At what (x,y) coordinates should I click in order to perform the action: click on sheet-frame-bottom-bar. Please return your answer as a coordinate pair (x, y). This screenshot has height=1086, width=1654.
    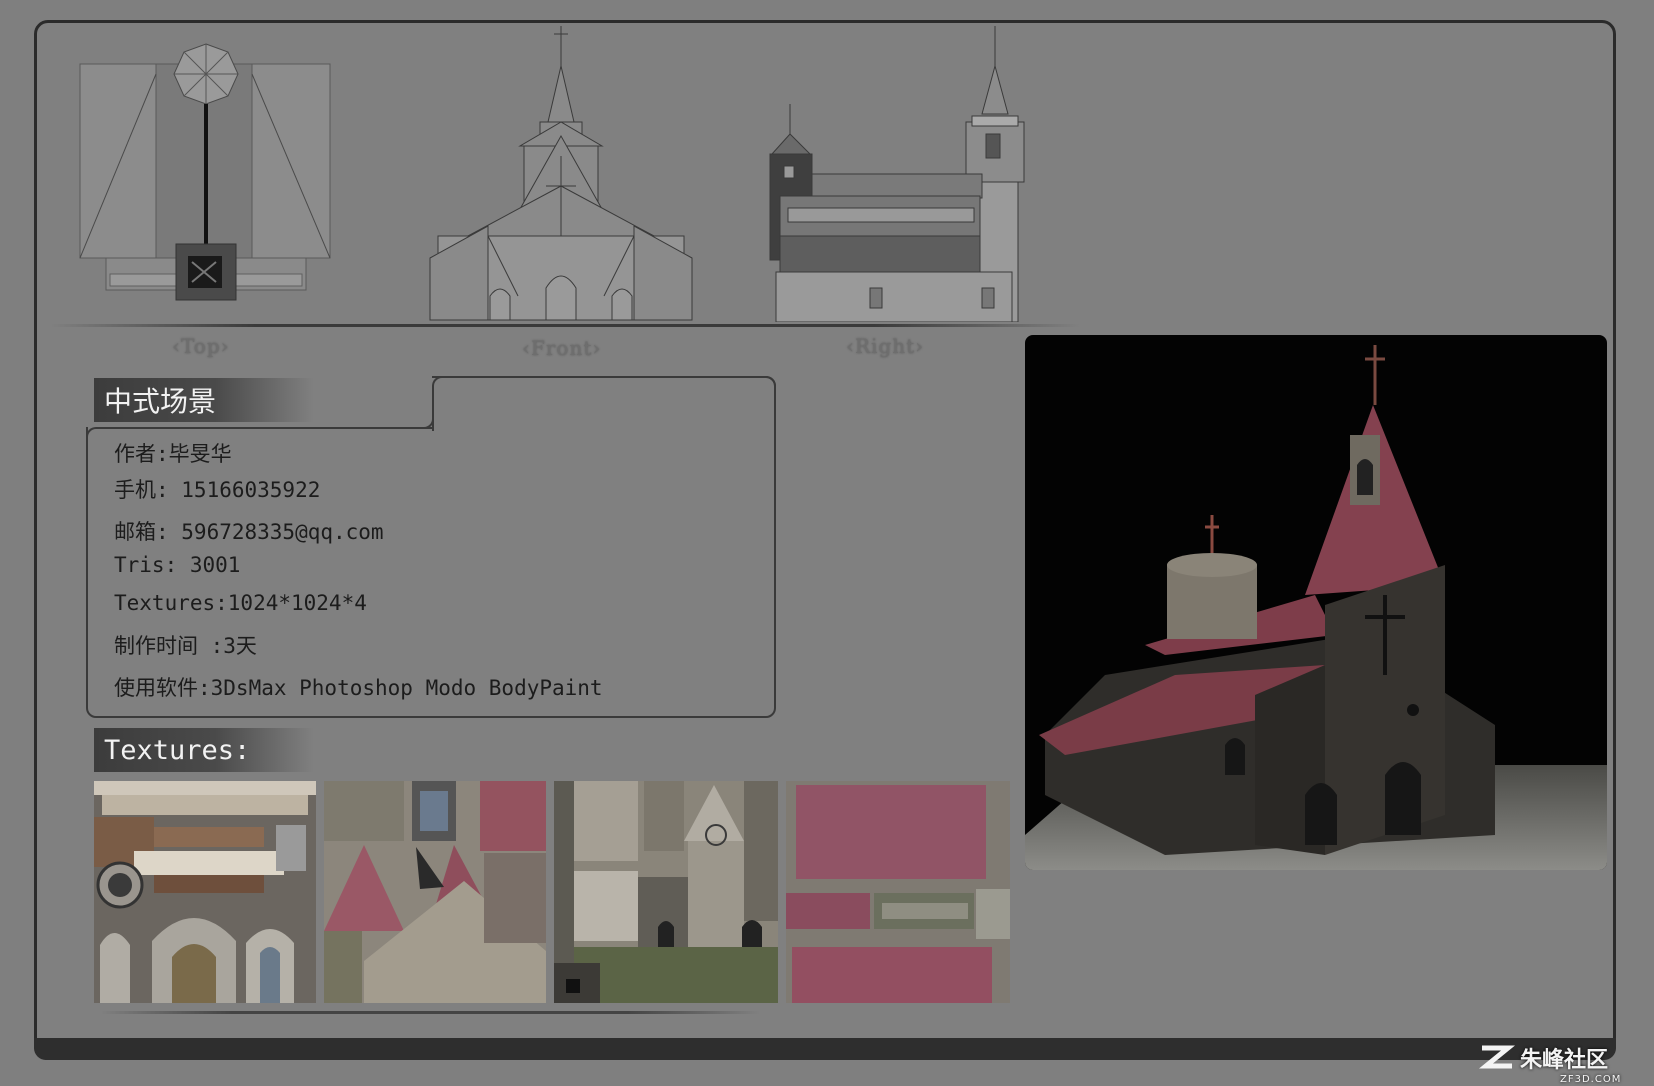
    Looking at the image, I should click on (825, 1049).